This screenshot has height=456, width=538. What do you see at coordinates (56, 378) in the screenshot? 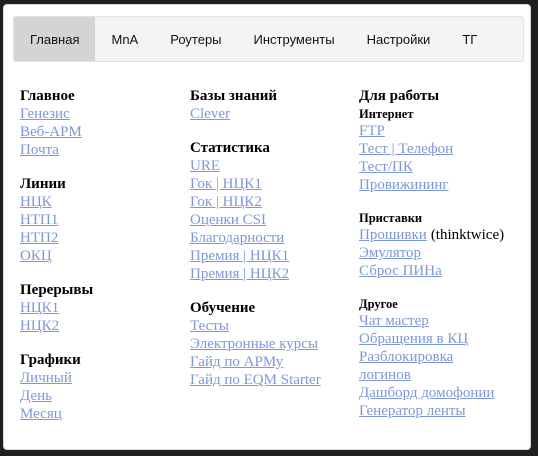
I see `link-personal: Личный` at bounding box center [56, 378].